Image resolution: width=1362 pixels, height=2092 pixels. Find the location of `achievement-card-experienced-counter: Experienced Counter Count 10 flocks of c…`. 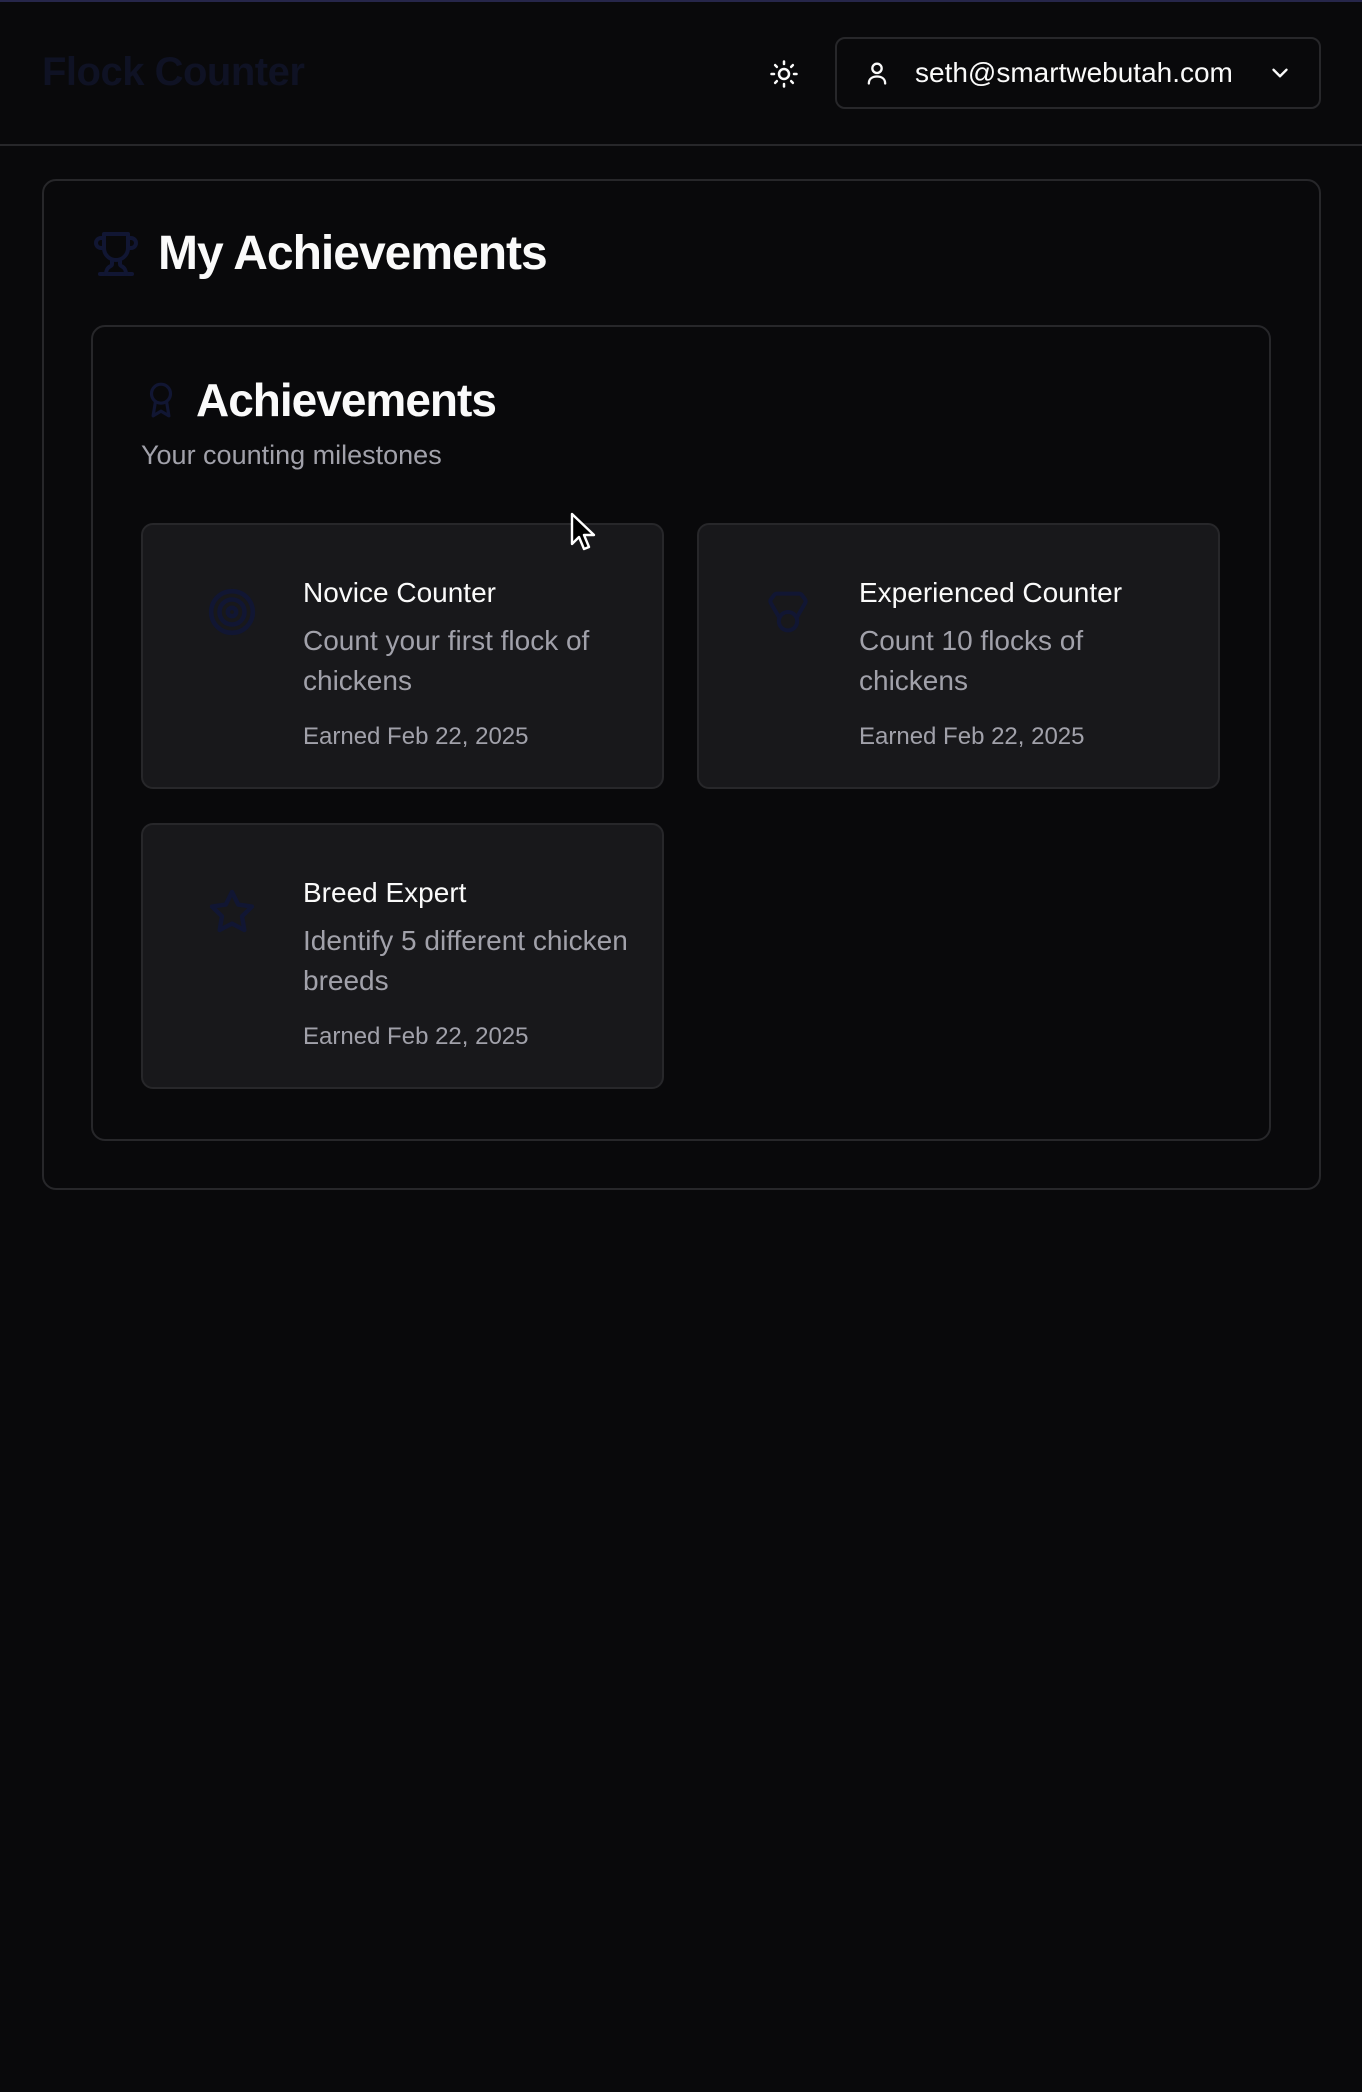

achievement-card-experienced-counter: Experienced Counter Count 10 flocks of c… is located at coordinates (958, 656).